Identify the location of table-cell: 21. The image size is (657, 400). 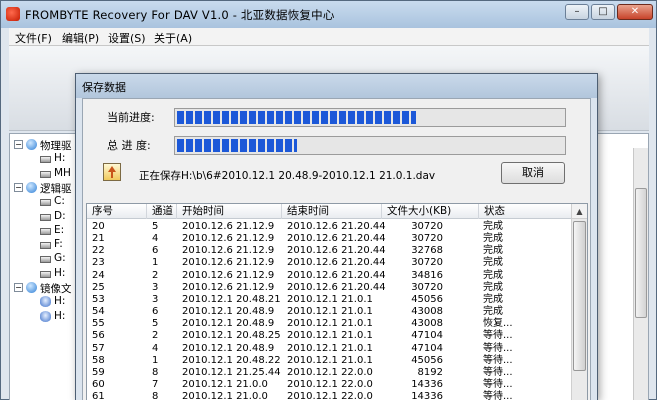
(98, 239).